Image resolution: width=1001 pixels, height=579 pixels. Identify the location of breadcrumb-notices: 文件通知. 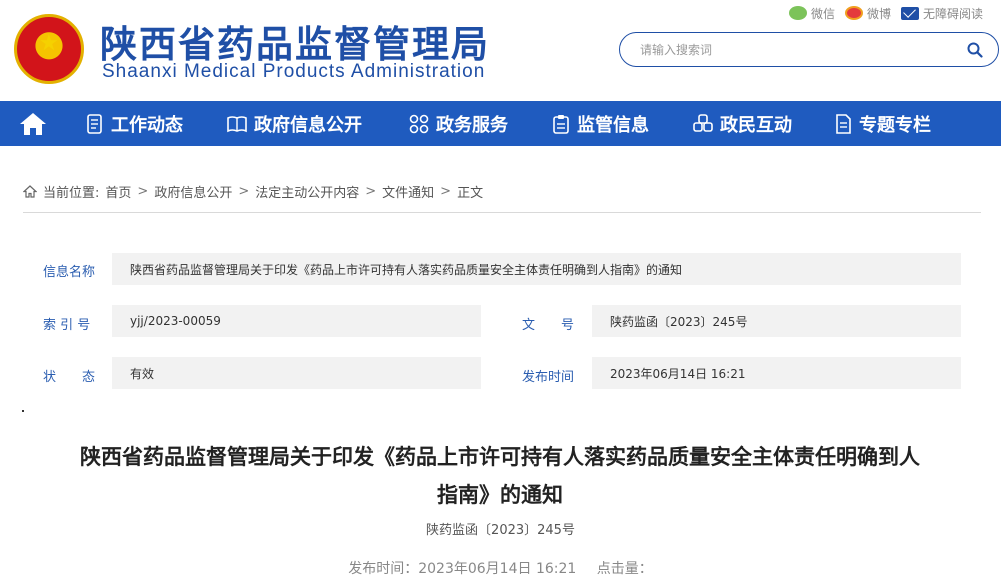
(408, 191).